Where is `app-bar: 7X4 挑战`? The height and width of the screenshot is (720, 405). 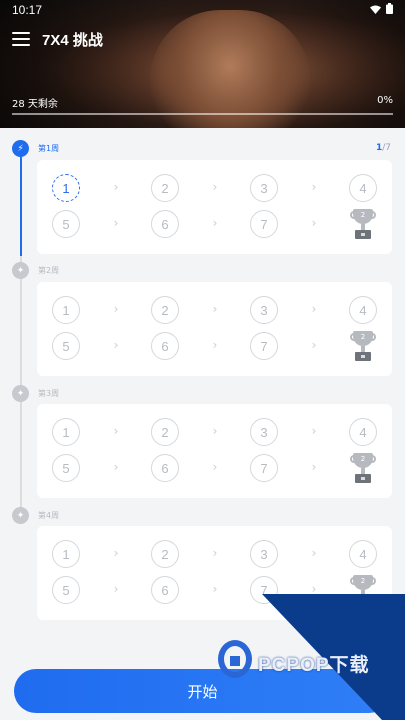 app-bar: 7X4 挑战 is located at coordinates (57, 39).